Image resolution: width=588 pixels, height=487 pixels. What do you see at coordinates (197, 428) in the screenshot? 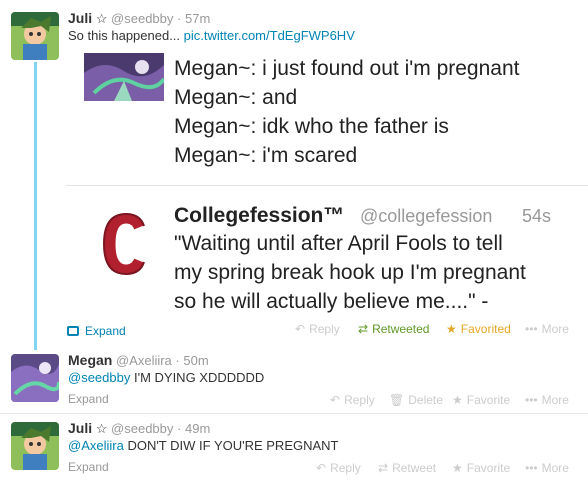
I see `timestamp: 49m` at bounding box center [197, 428].